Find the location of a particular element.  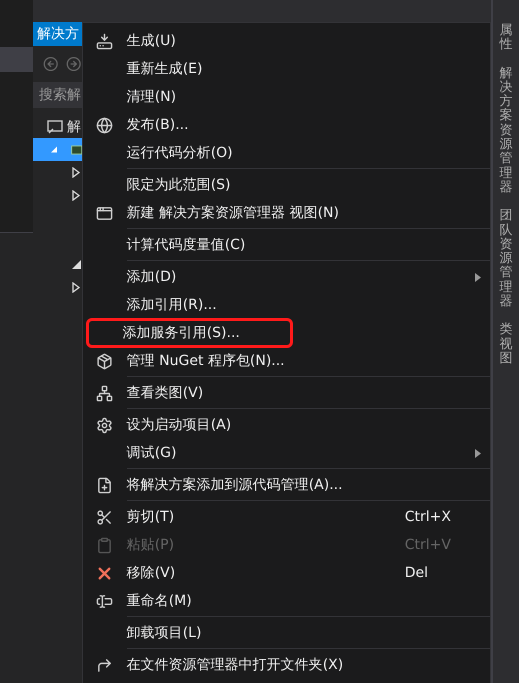

rename-icon is located at coordinates (105, 601).